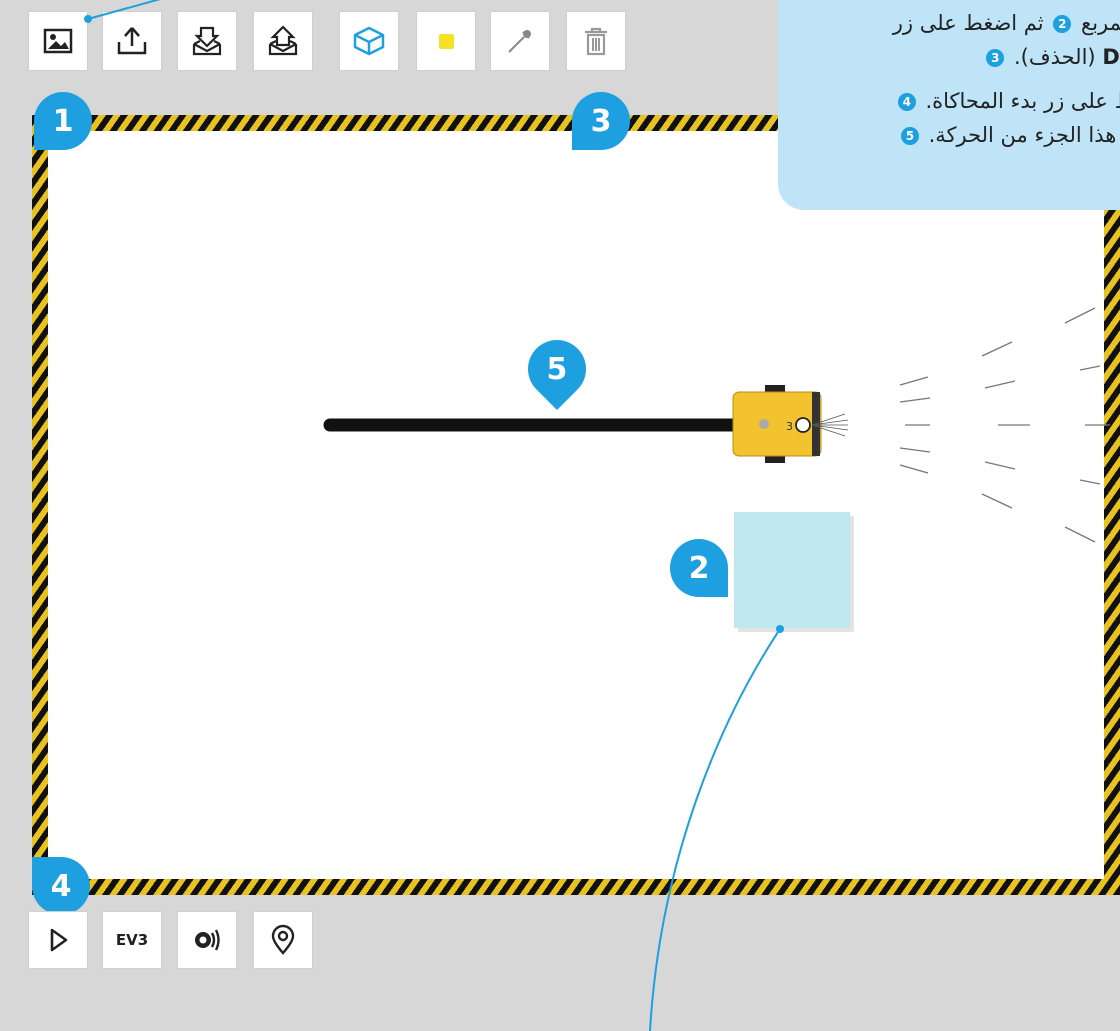 The height and width of the screenshot is (1031, 1120). Describe the element at coordinates (949, 101) in the screenshot. I see `callout-line-3: ط على زر بدء المحاكاة. 4` at that location.